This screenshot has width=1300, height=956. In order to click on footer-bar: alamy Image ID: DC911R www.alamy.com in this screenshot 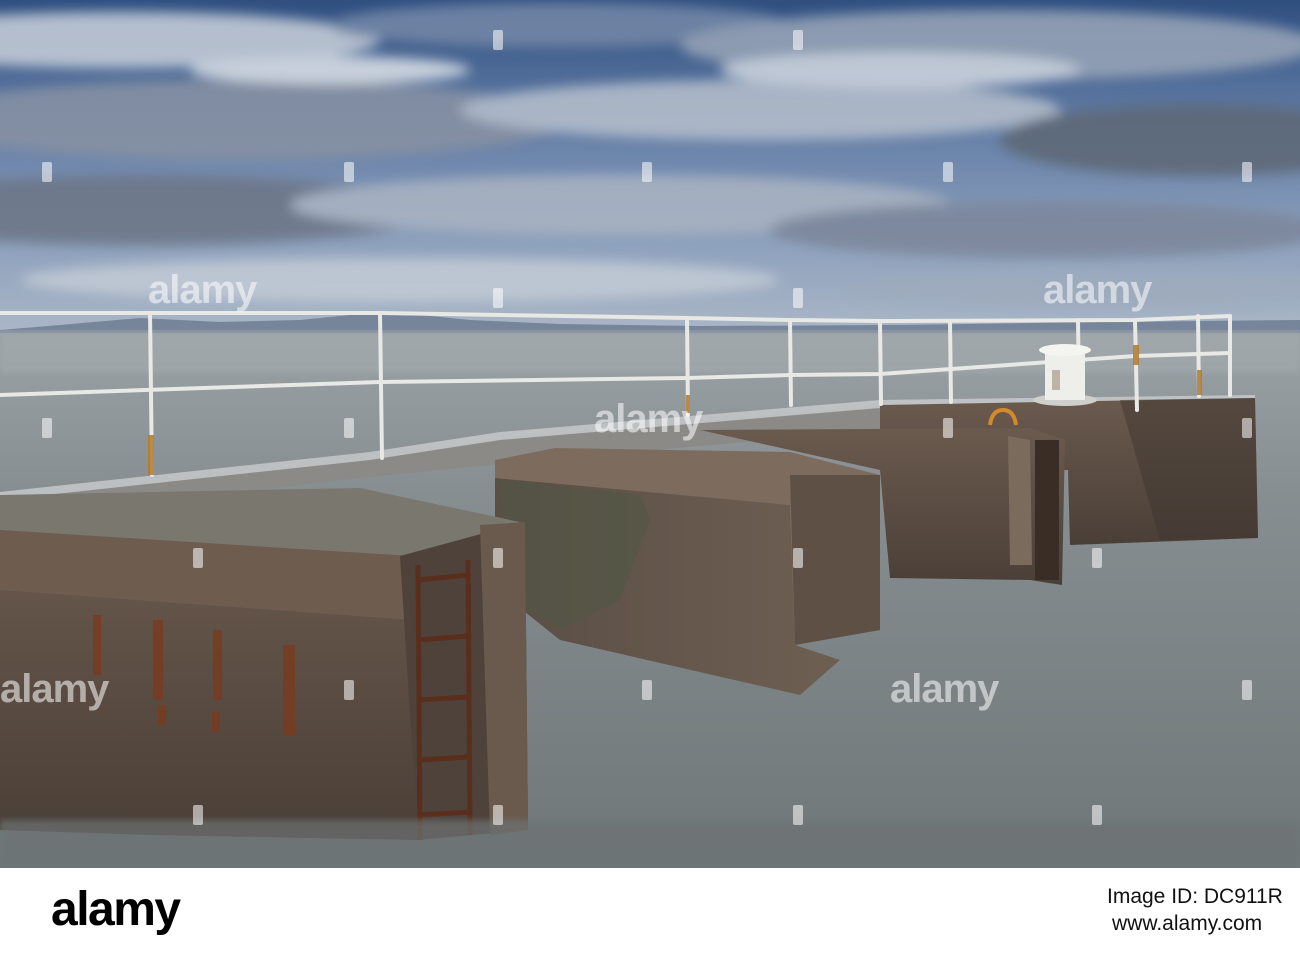, I will do `click(650, 912)`.